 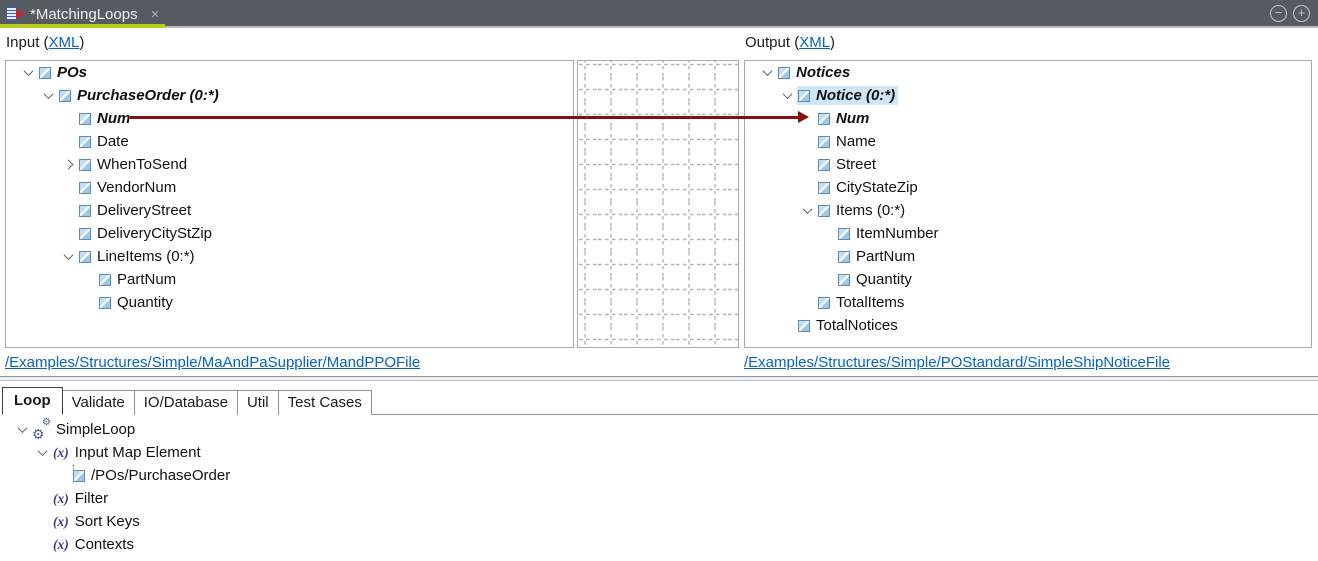 I want to click on tree-row-input-map-element: (x) Input Map Element, so click(x=659, y=452).